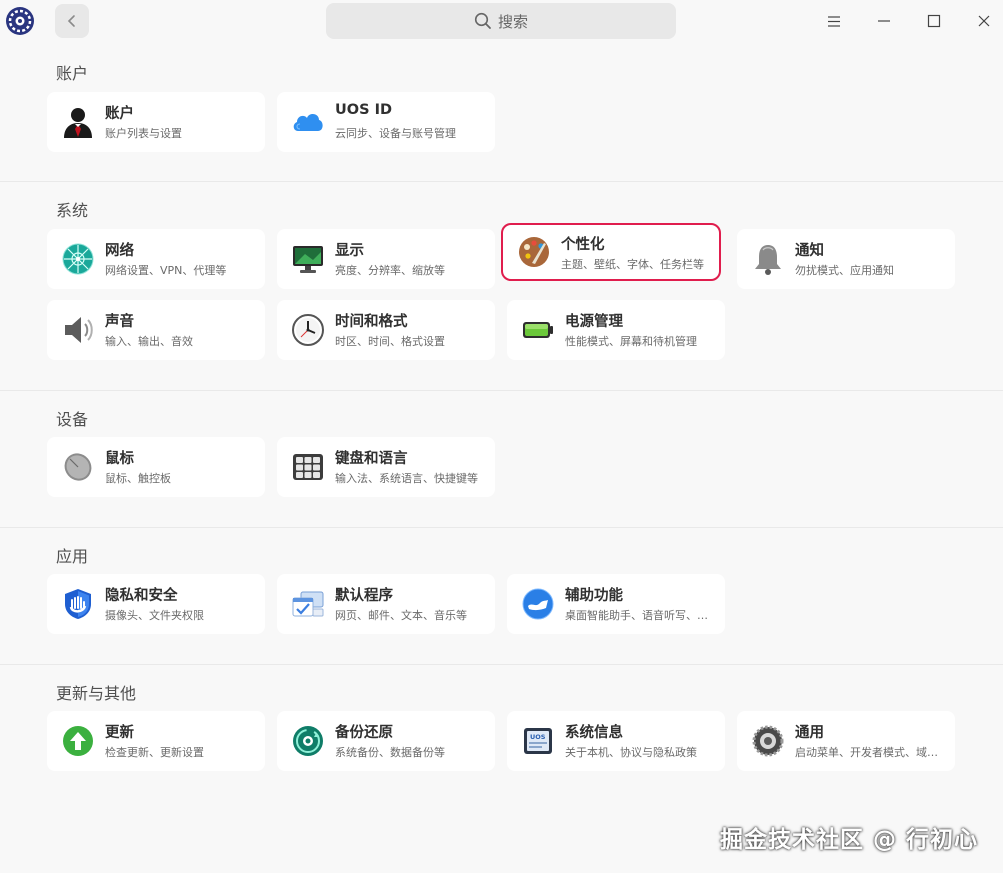 The width and height of the screenshot is (1003, 873). What do you see at coordinates (538, 604) in the screenshot?
I see `accessibility-icon` at bounding box center [538, 604].